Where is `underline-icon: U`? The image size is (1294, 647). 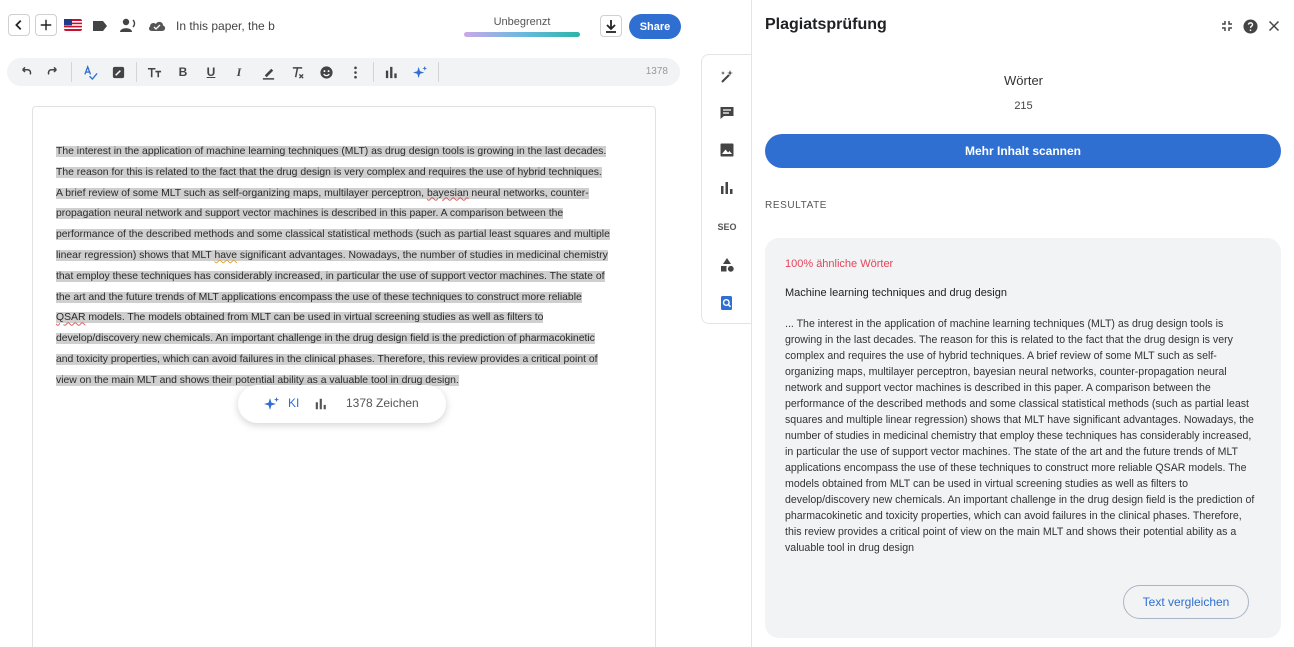
underline-icon: U is located at coordinates (211, 72).